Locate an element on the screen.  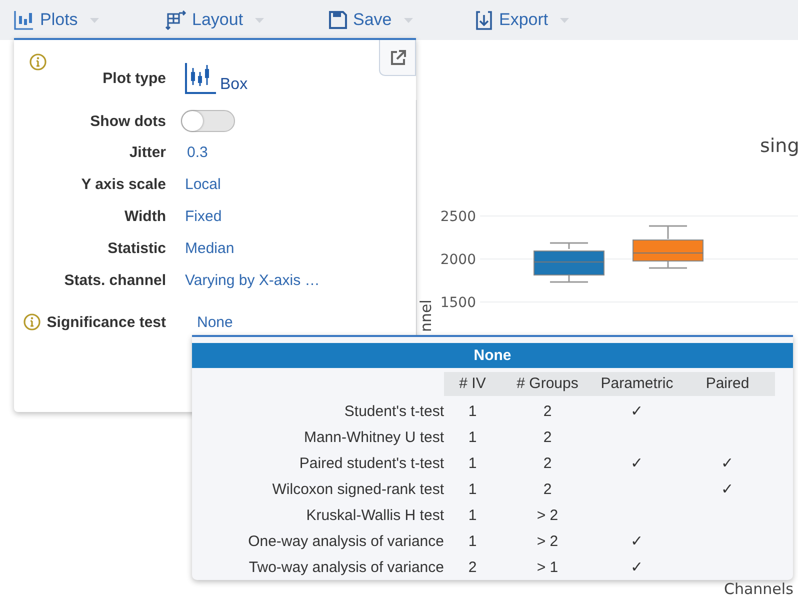
column-header: Parametric is located at coordinates (637, 384).